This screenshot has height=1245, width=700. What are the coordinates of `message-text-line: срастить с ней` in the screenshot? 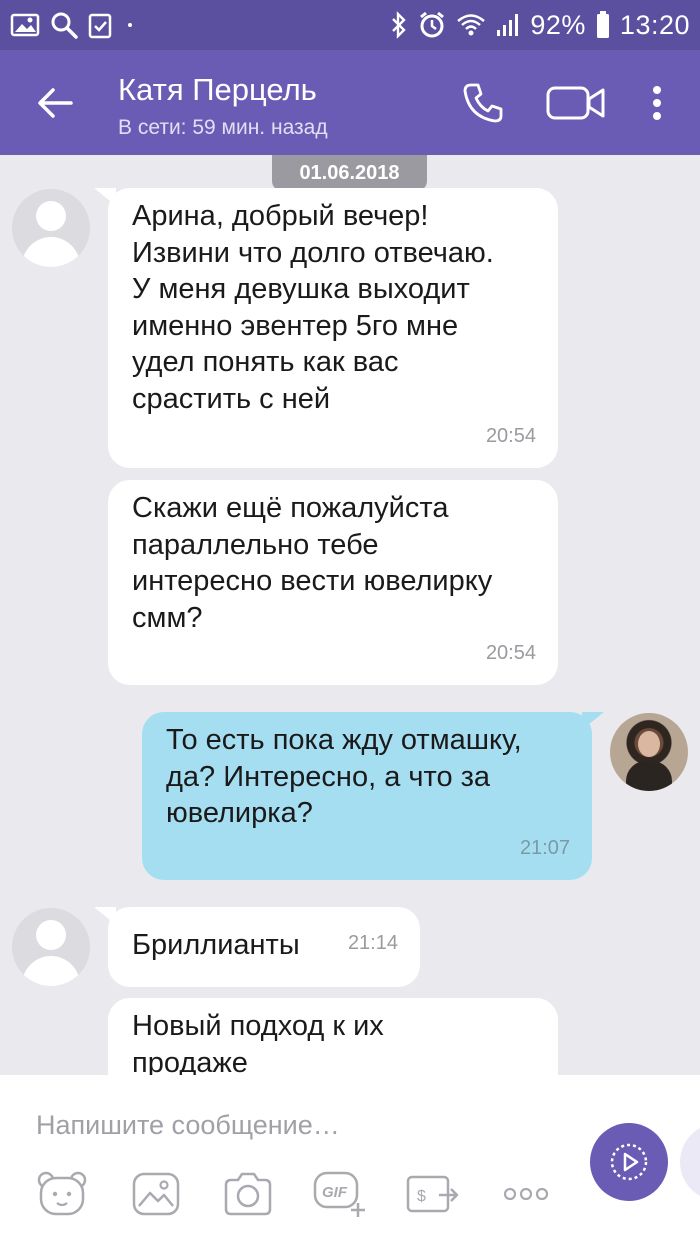 It's located at (231, 398).